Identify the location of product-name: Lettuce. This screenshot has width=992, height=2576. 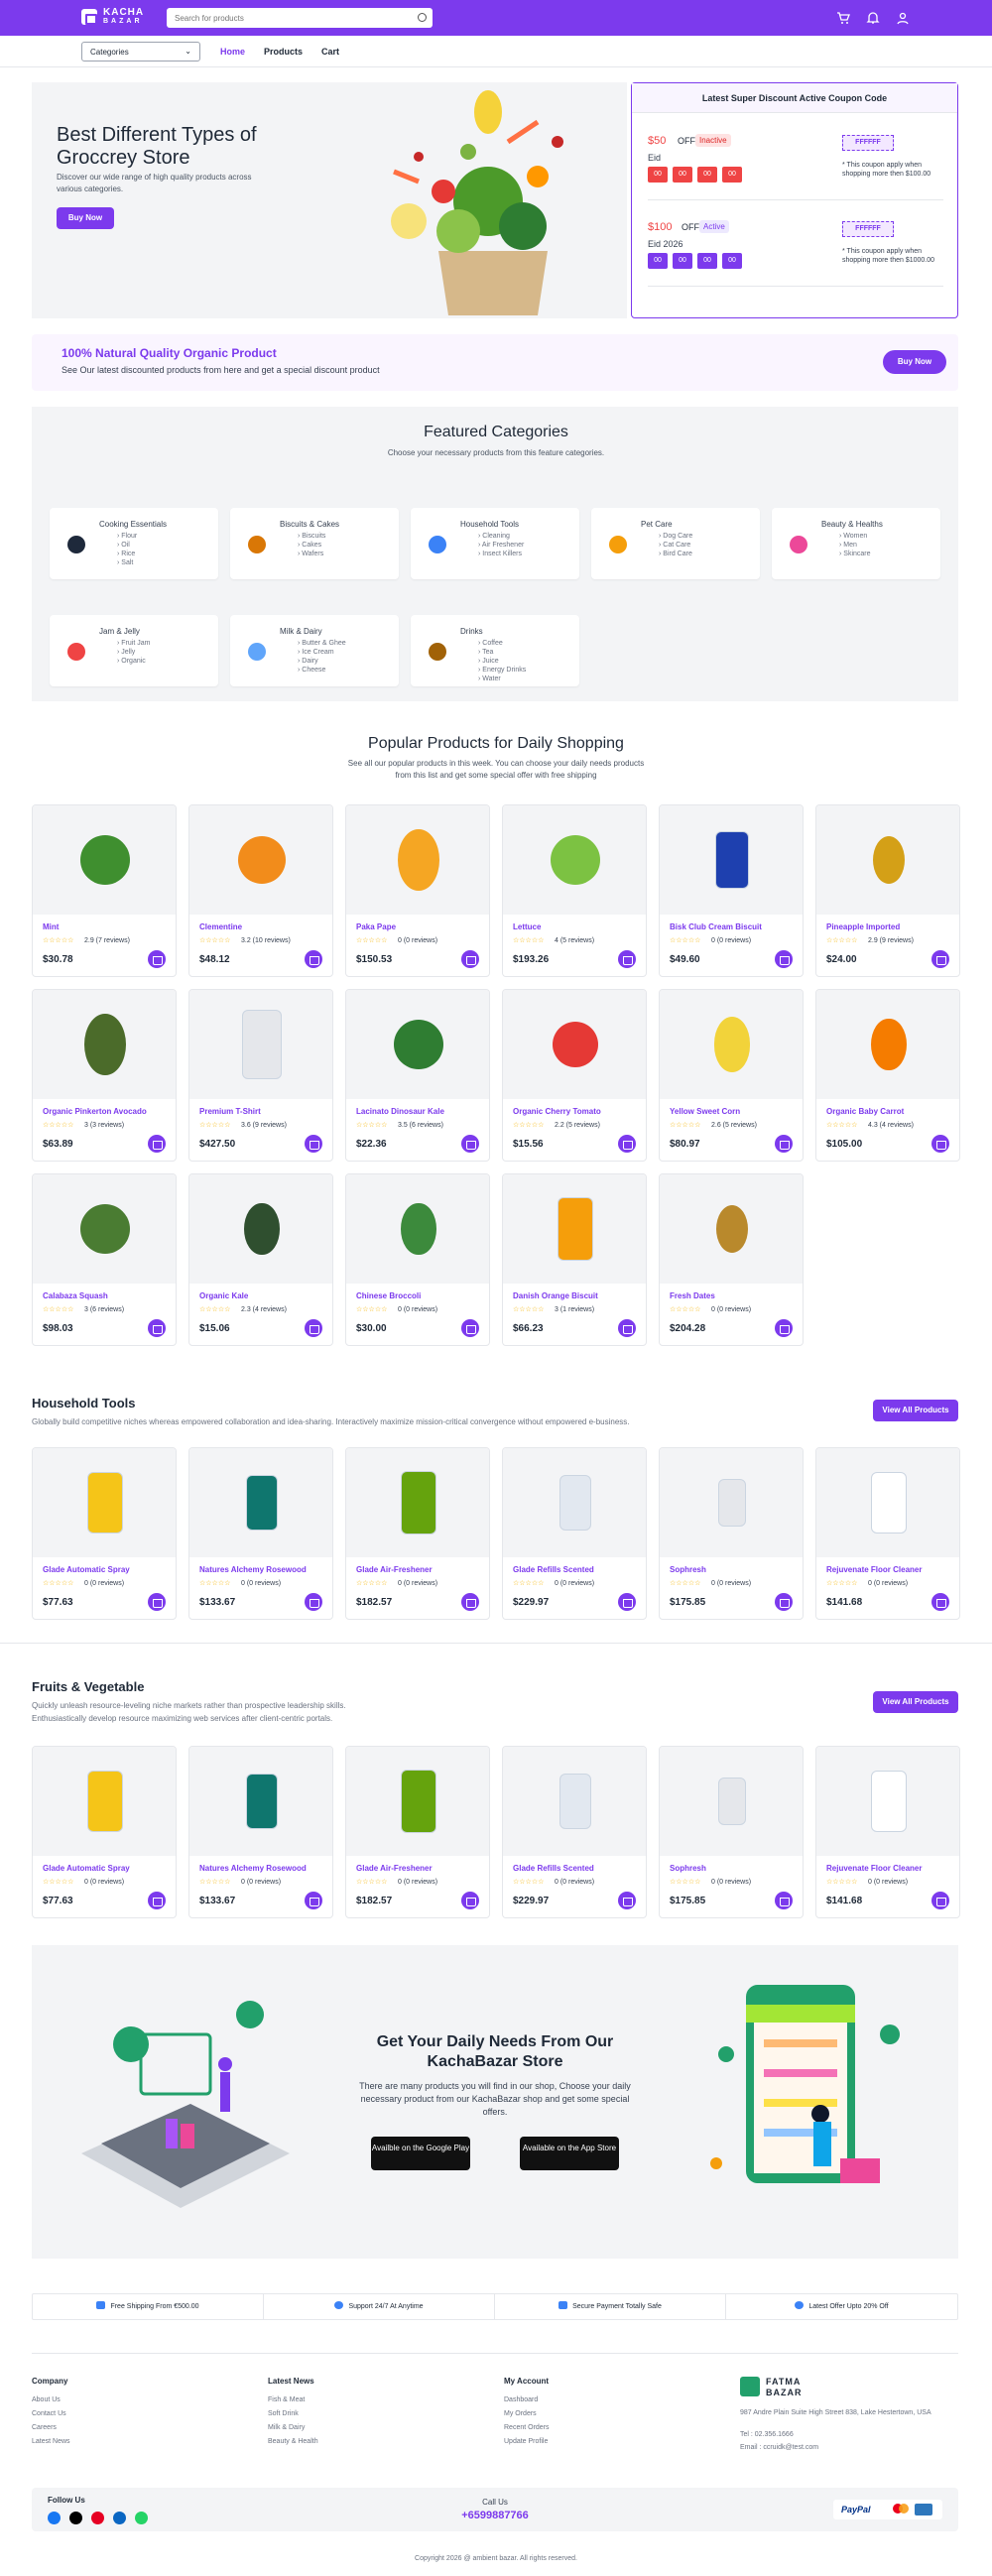
(577, 926).